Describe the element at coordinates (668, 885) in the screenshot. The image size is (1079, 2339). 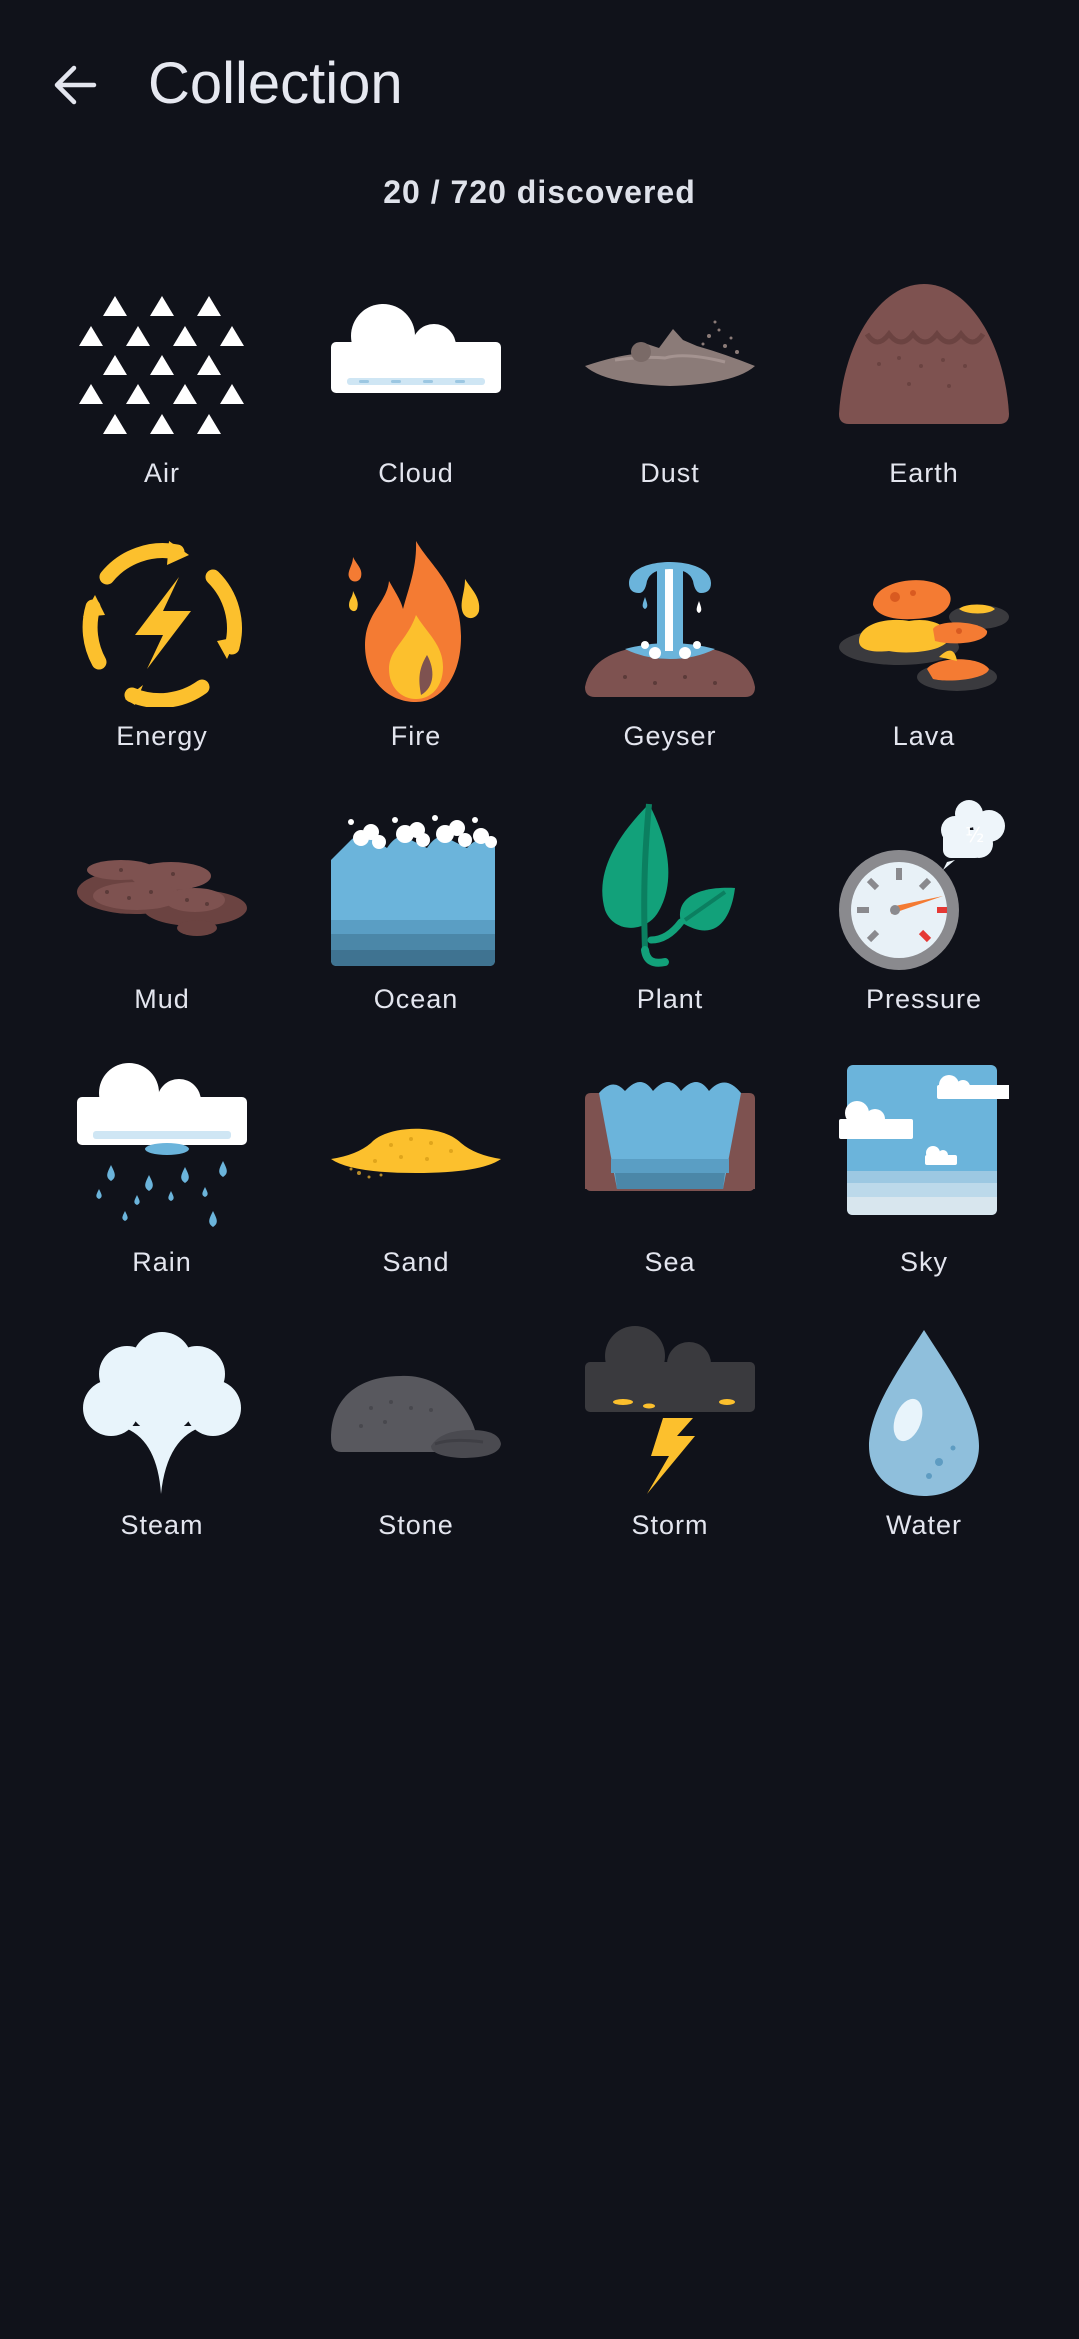
I see `plant-icon` at that location.